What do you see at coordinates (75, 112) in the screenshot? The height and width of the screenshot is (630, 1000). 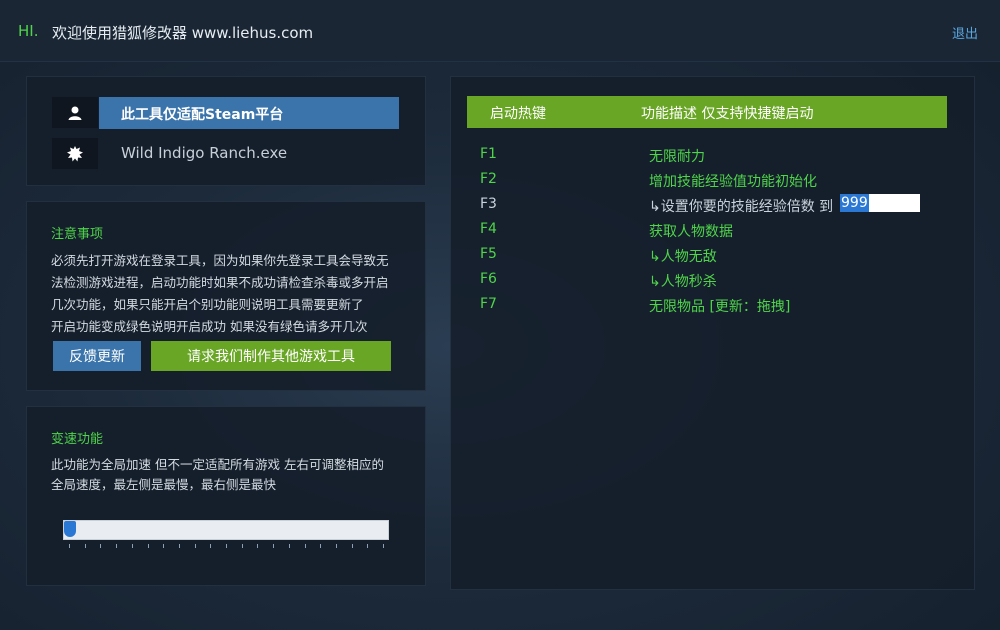 I see `user-icon` at bounding box center [75, 112].